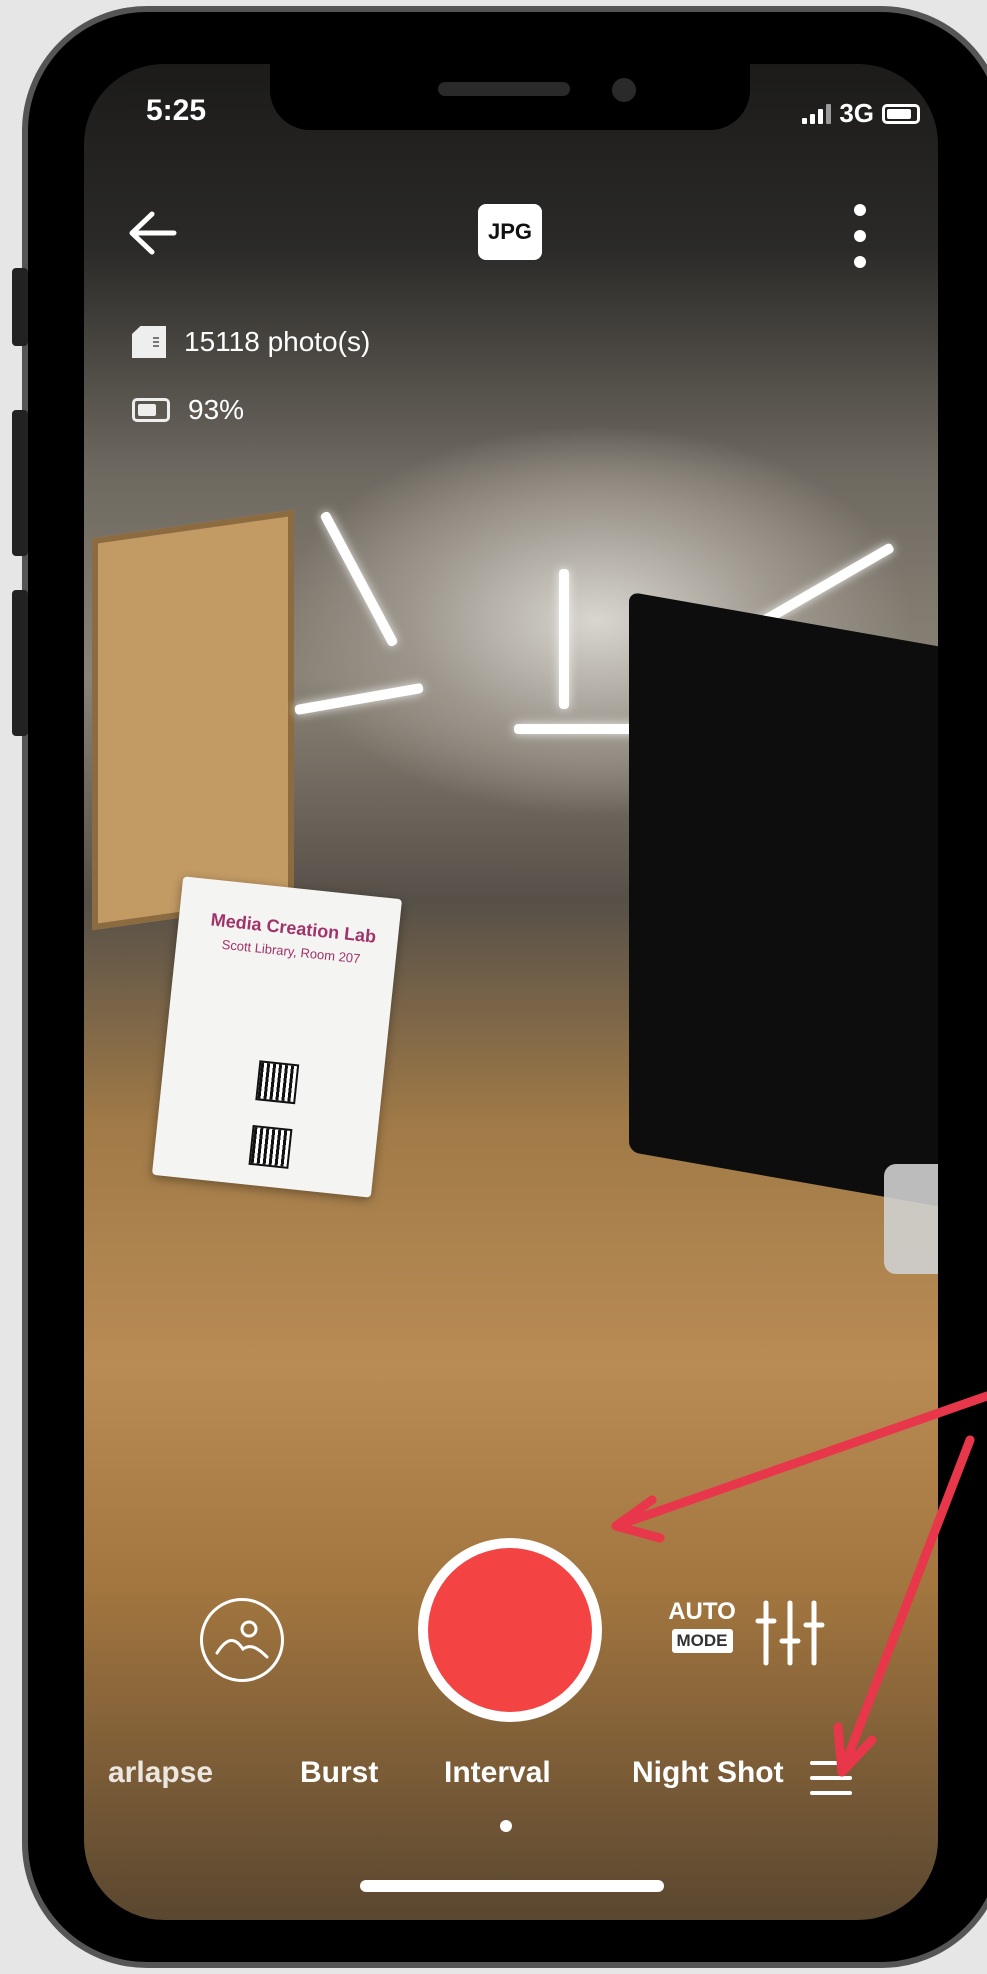  I want to click on home-indicator, so click(512, 1886).